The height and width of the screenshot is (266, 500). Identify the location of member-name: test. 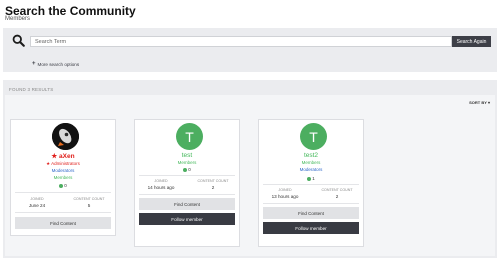
(187, 155).